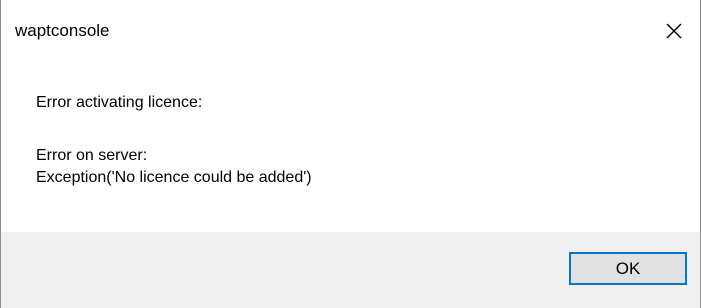 The image size is (701, 308). Describe the element at coordinates (119, 102) in the screenshot. I see `message-heading: Error activating licence:` at that location.